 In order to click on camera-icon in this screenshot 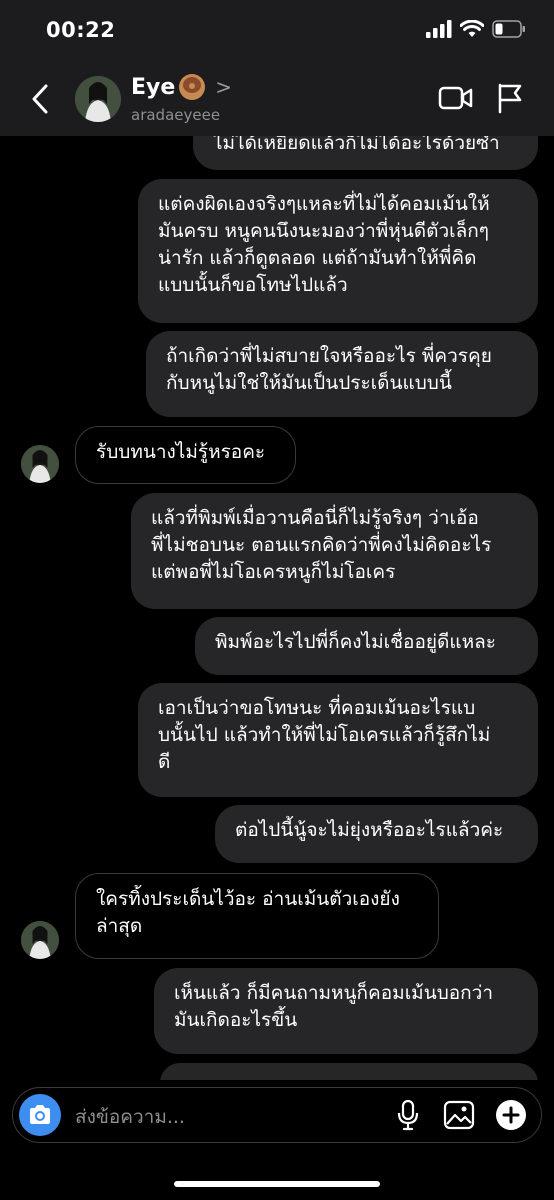, I will do `click(40, 1114)`.